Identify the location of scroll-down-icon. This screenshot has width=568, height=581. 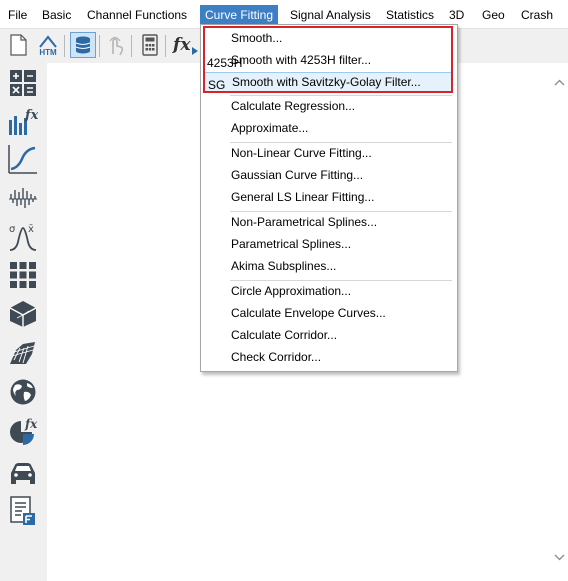
(559, 556).